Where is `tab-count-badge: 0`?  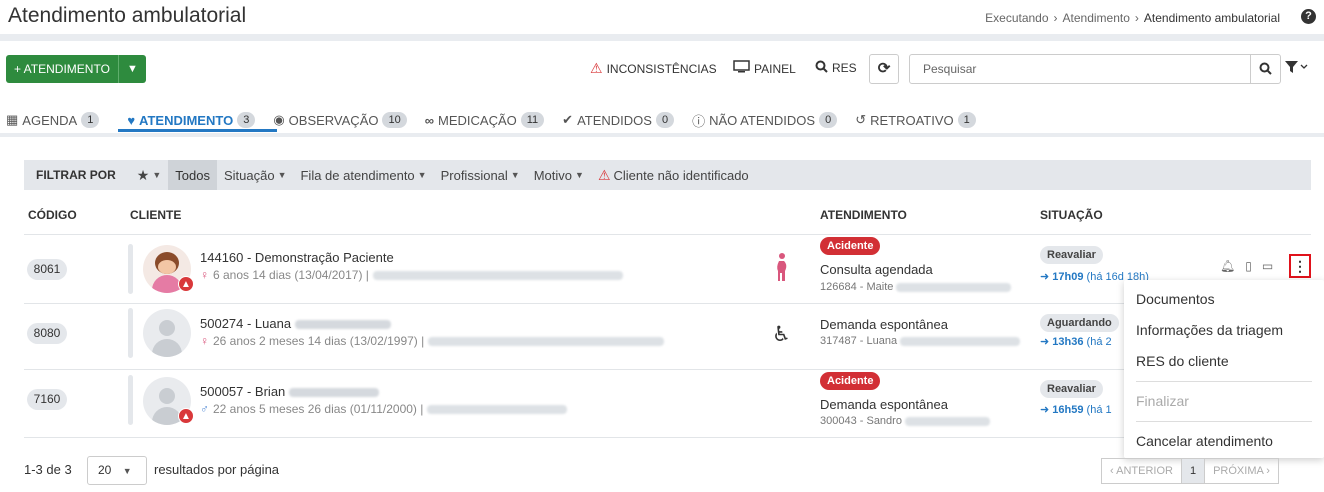 tab-count-badge: 0 is located at coordinates (665, 120).